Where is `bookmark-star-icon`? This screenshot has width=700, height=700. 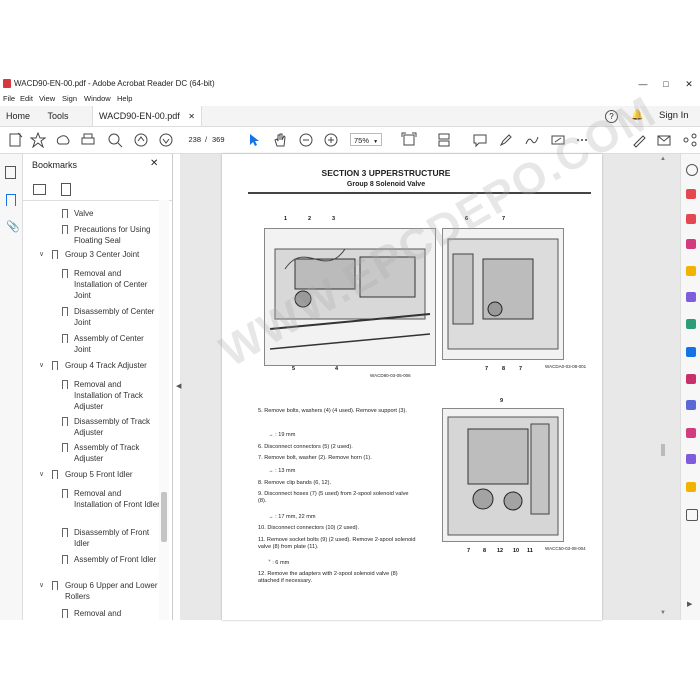
bookmark-star-icon is located at coordinates (38, 140).